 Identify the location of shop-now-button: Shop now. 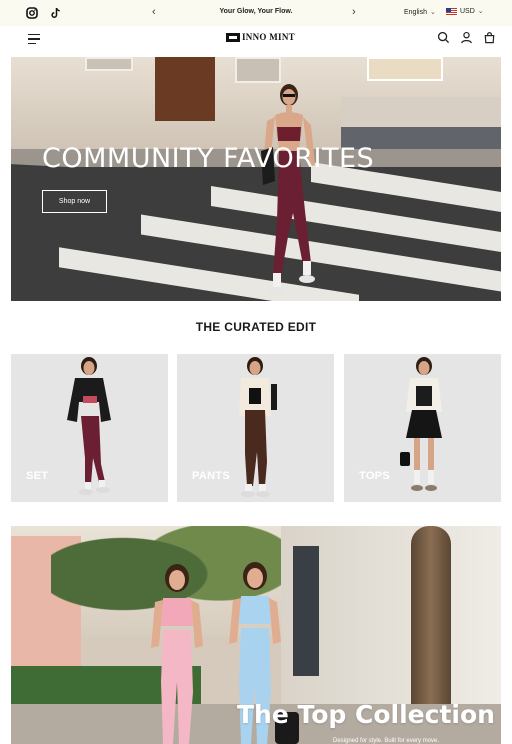
(74, 201).